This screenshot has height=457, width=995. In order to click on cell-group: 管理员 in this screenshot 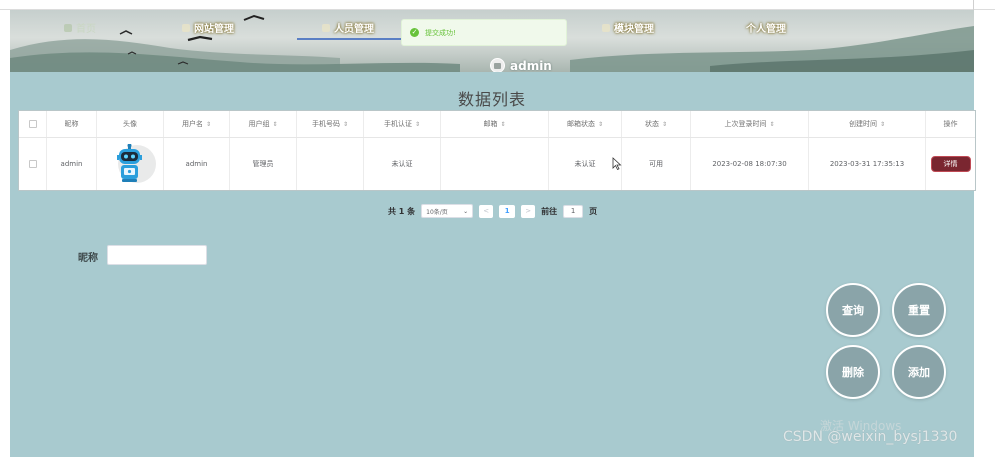, I will do `click(263, 164)`.